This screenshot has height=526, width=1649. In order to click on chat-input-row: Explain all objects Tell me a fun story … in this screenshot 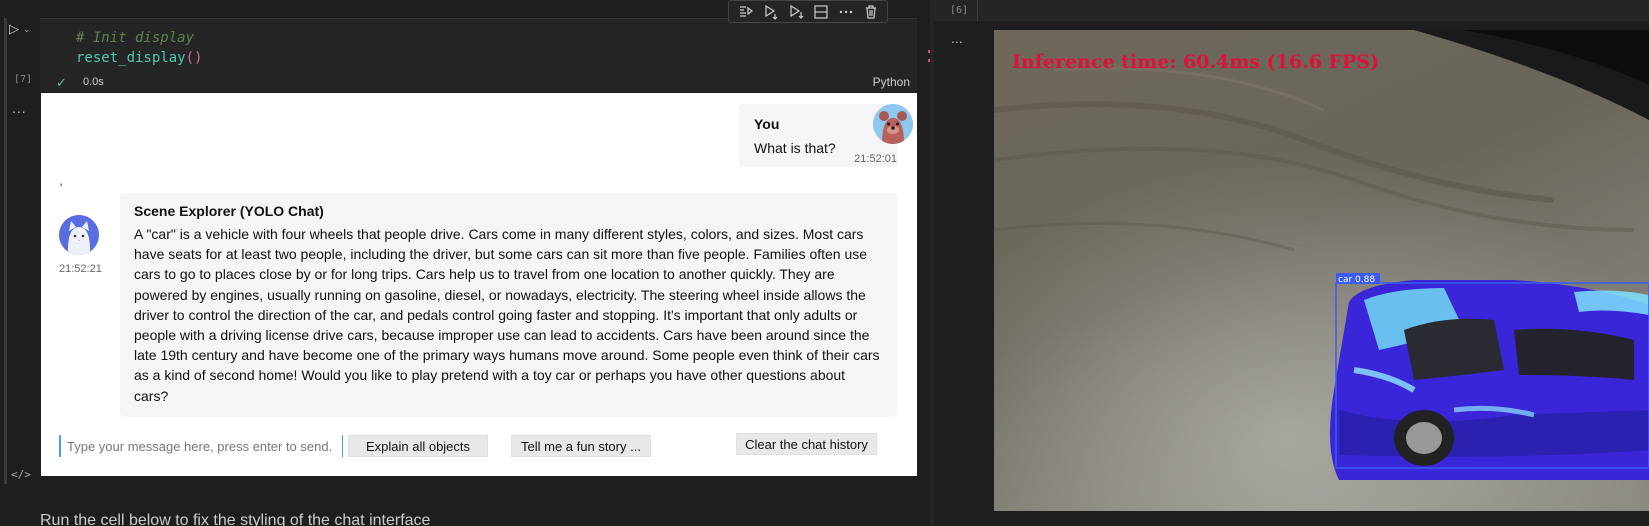, I will do `click(479, 449)`.